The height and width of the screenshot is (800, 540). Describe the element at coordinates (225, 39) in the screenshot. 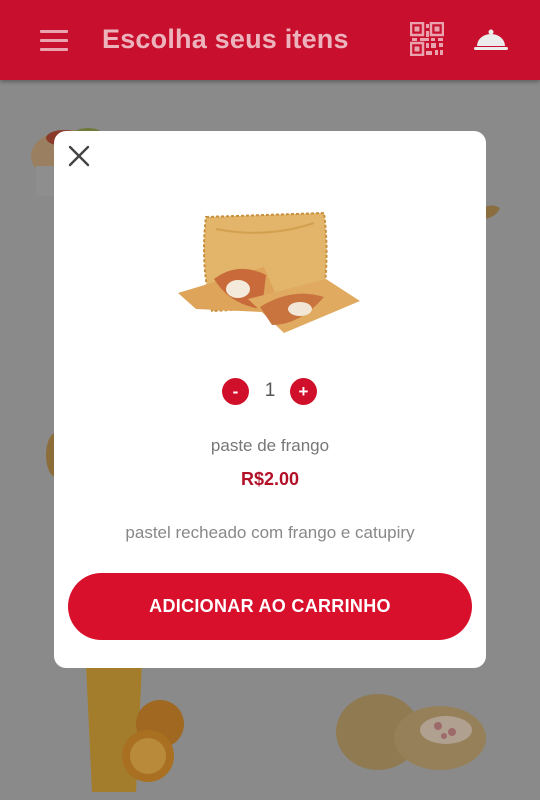

I see `page-title: Escolha seus itens` at that location.